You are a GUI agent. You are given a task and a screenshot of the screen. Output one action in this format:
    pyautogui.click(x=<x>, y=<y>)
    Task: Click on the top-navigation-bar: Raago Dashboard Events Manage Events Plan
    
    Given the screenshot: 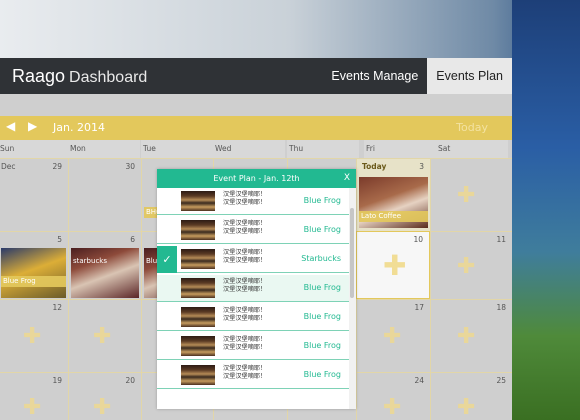 What is the action you would take?
    pyautogui.click(x=256, y=76)
    